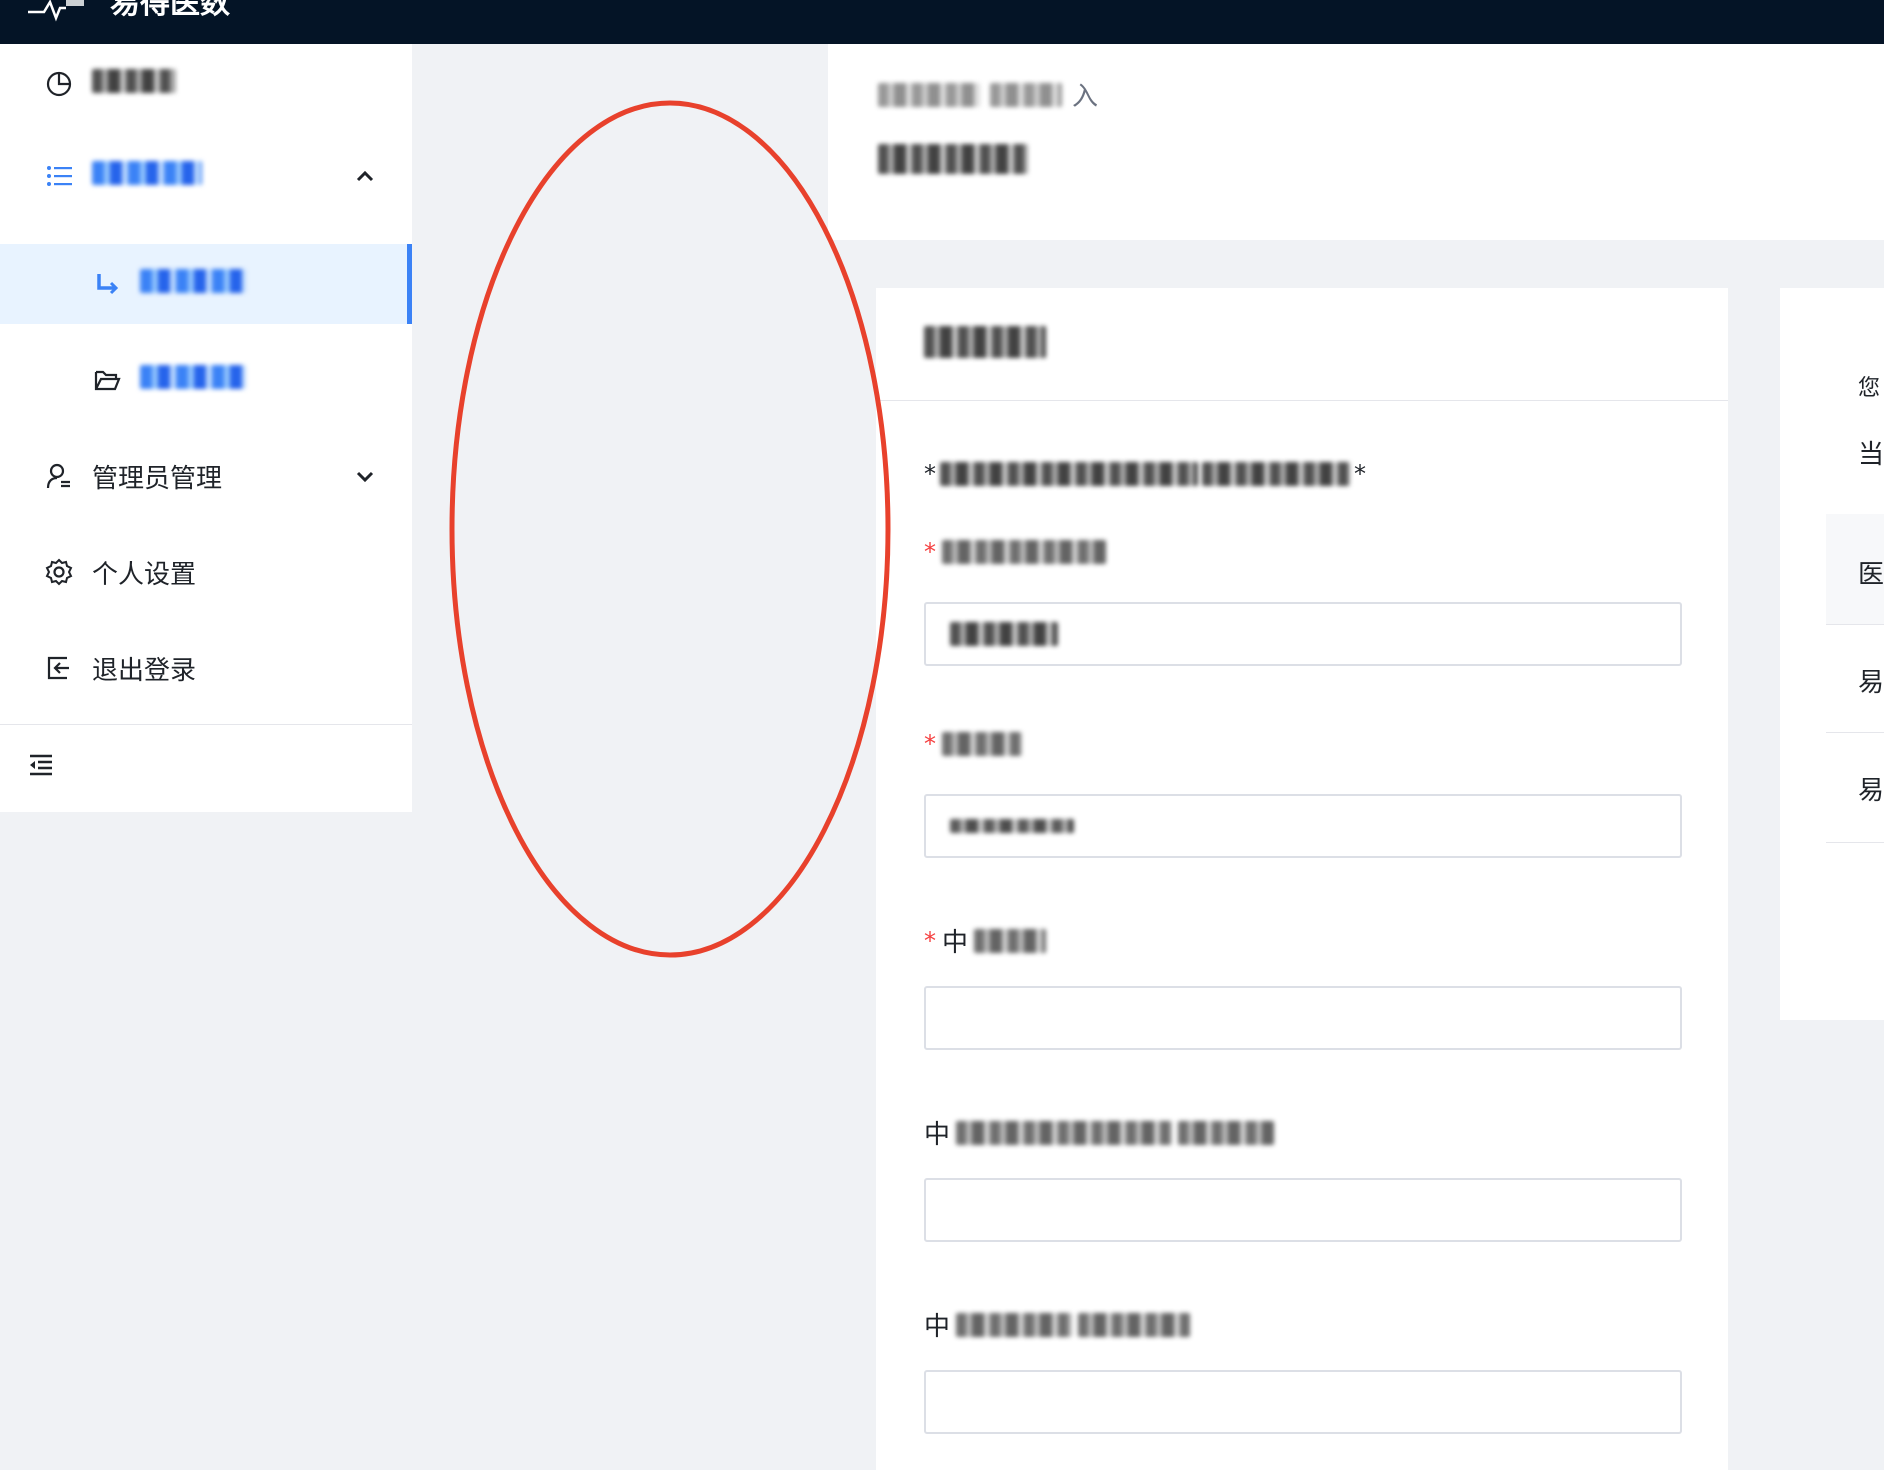 This screenshot has width=1884, height=1470. Describe the element at coordinates (1356, 142) in the screenshot. I see `page-header: 入` at that location.